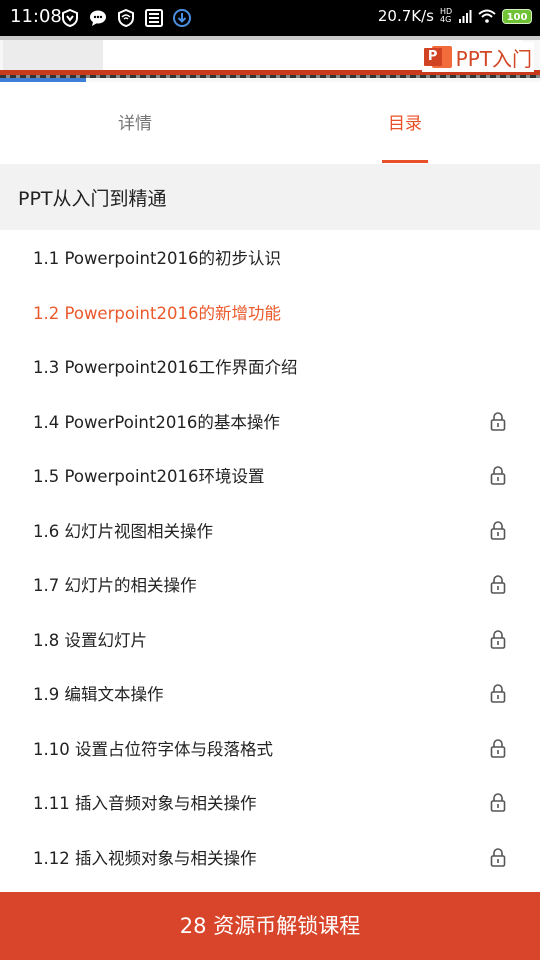 The image size is (540, 960). I want to click on chapter-item-current: 1.2 Powerpoint2016的新增功能, so click(270, 312).